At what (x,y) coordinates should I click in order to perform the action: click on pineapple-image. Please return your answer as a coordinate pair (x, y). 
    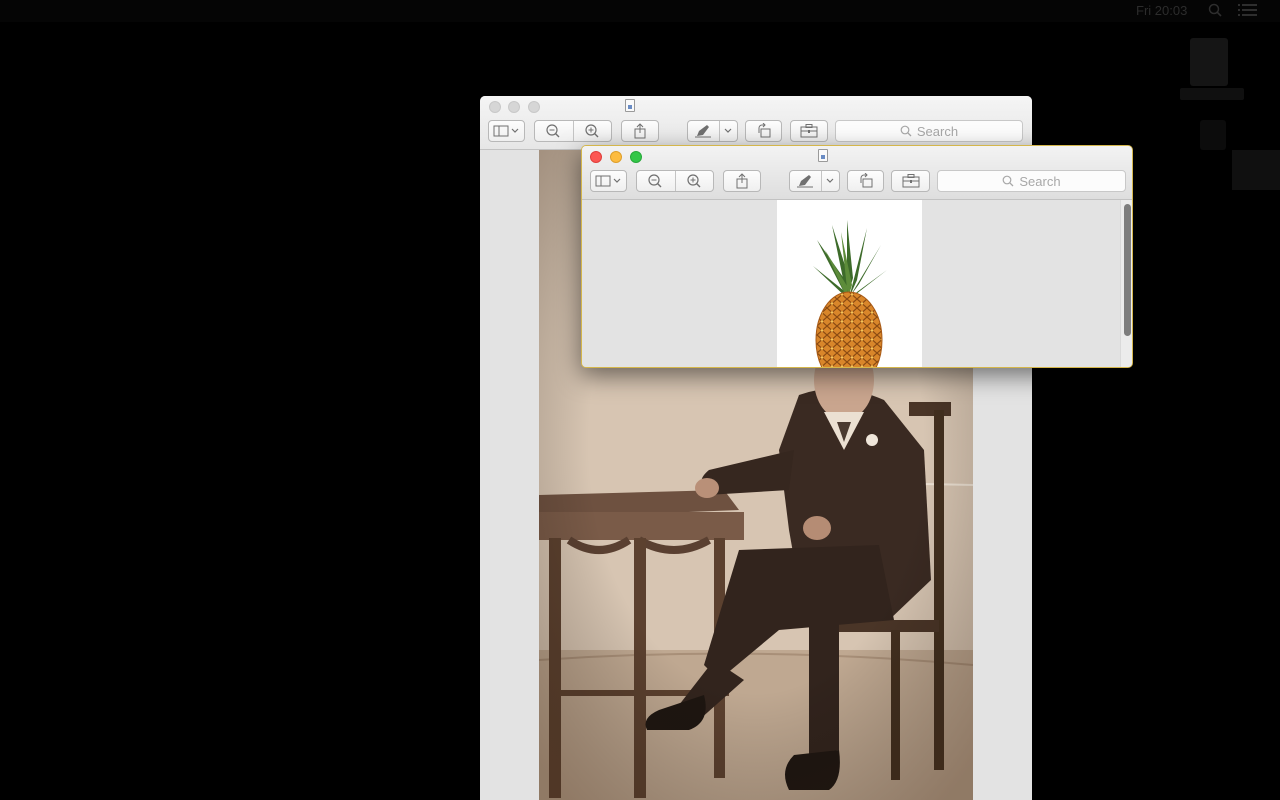
    Looking at the image, I should click on (849, 283).